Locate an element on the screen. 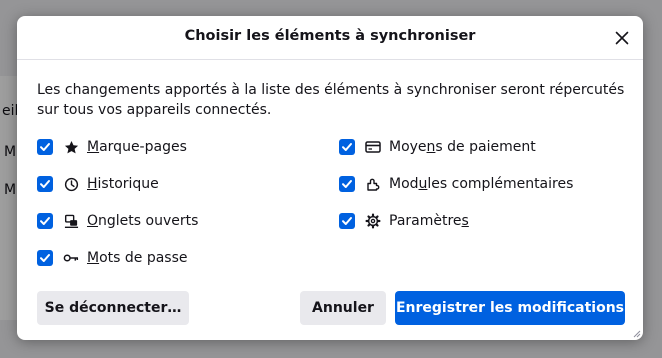 Image resolution: width=662 pixels, height=358 pixels. checkbox-bookmarks is located at coordinates (45, 147).